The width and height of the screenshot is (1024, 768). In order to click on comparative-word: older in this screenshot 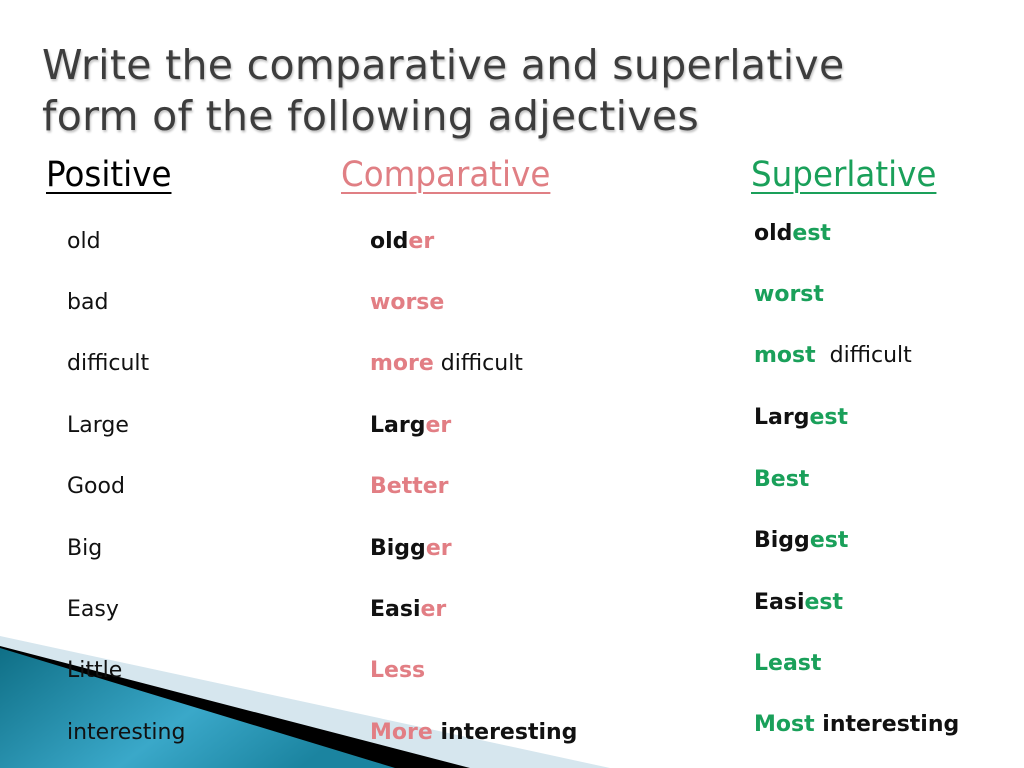, I will do `click(402, 241)`.